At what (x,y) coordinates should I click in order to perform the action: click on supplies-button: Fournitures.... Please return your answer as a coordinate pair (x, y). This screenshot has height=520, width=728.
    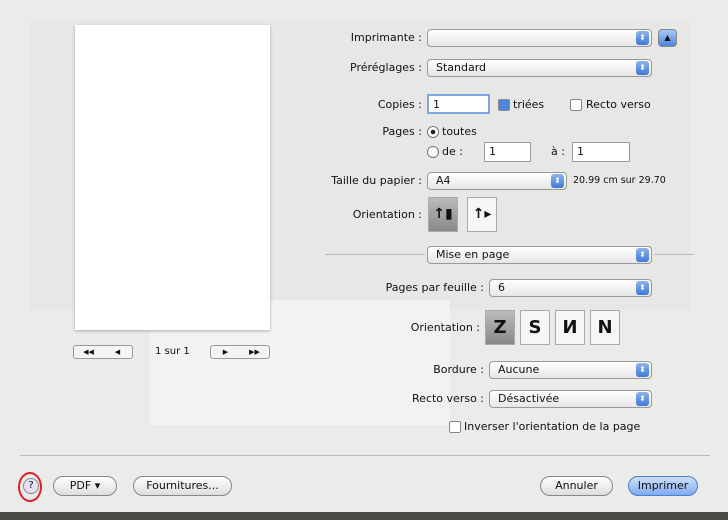
    Looking at the image, I should click on (182, 486).